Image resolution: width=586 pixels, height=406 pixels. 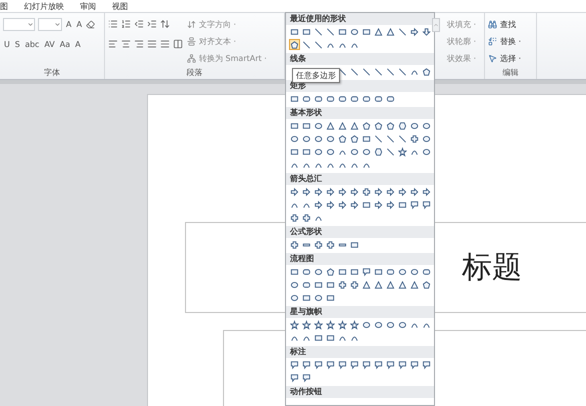 What do you see at coordinates (68, 24) in the screenshot?
I see `grow-font-button: A` at bounding box center [68, 24].